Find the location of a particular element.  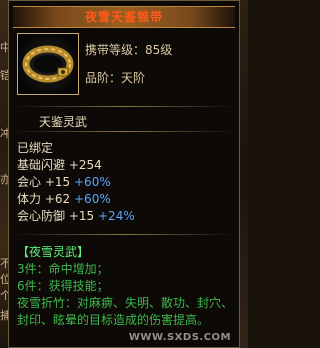

stat-row: 基础闪避 +254 is located at coordinates (59, 164).